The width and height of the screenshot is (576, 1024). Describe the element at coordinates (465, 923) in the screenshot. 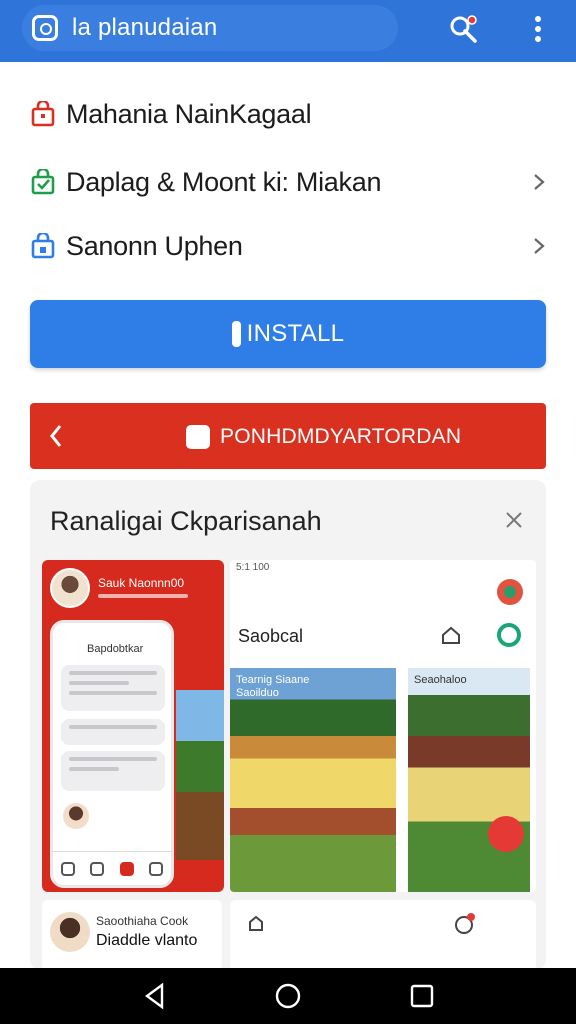

I see `notification-icon` at that location.